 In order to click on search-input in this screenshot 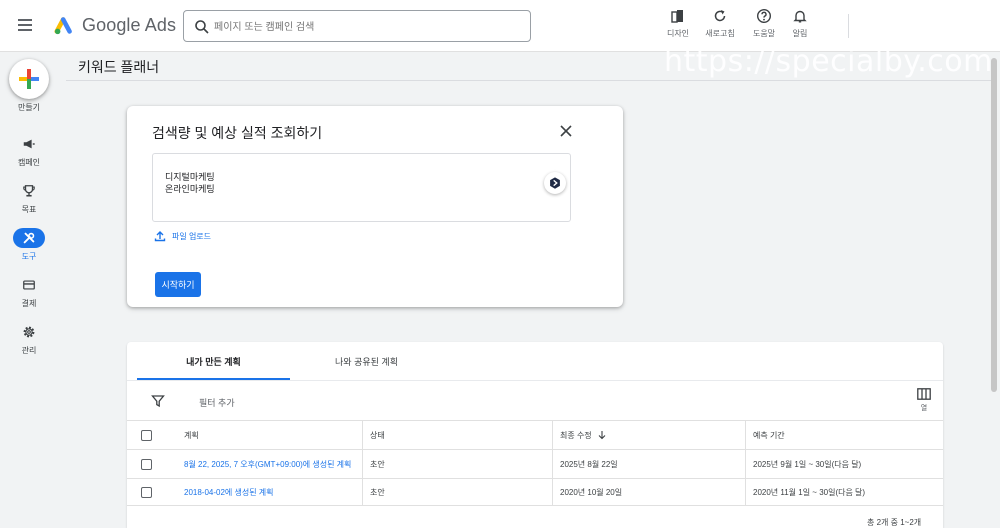, I will do `click(364, 27)`.